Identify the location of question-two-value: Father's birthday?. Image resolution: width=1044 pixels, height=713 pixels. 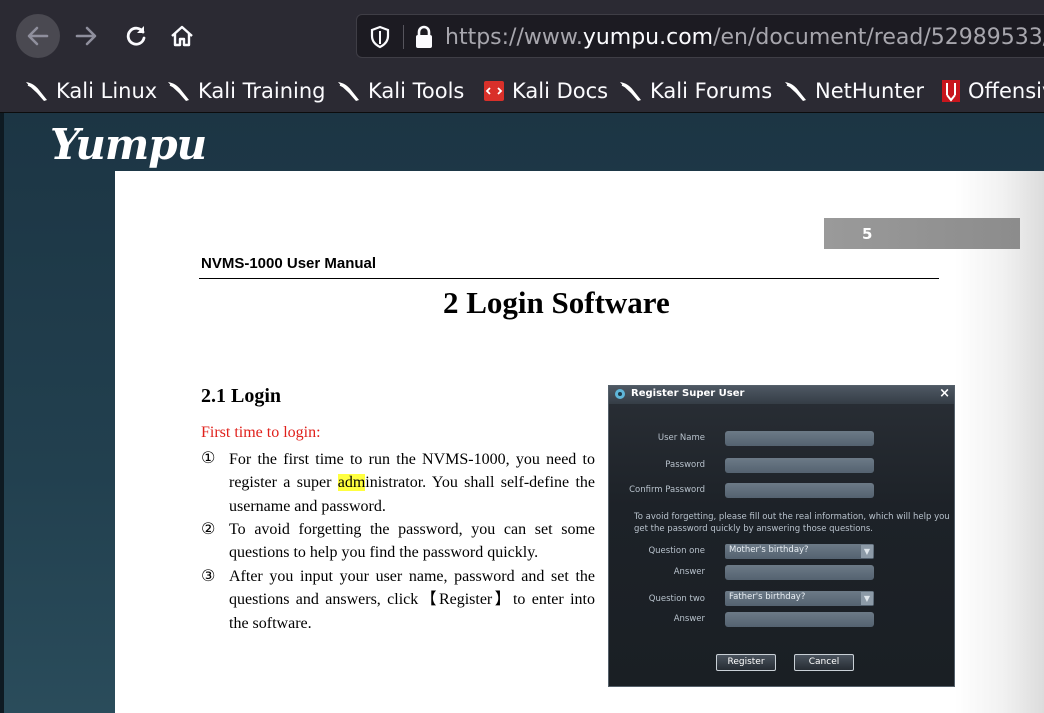
(767, 597).